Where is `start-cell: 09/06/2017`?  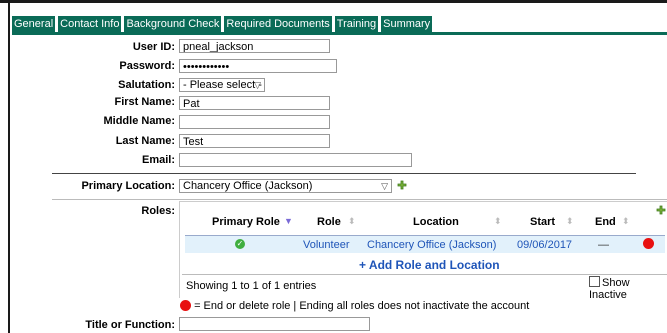
start-cell: 09/06/2017 is located at coordinates (544, 245).